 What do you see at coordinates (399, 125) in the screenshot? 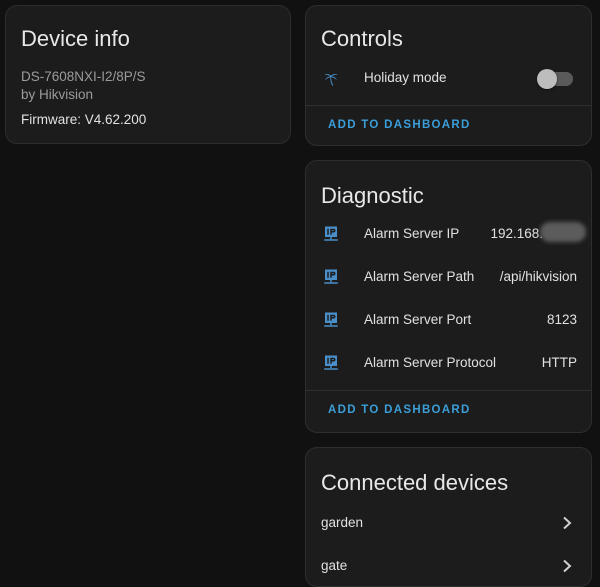
I see `controls-add-to-dashboard-button: ADD TO DASHBOARD` at bounding box center [399, 125].